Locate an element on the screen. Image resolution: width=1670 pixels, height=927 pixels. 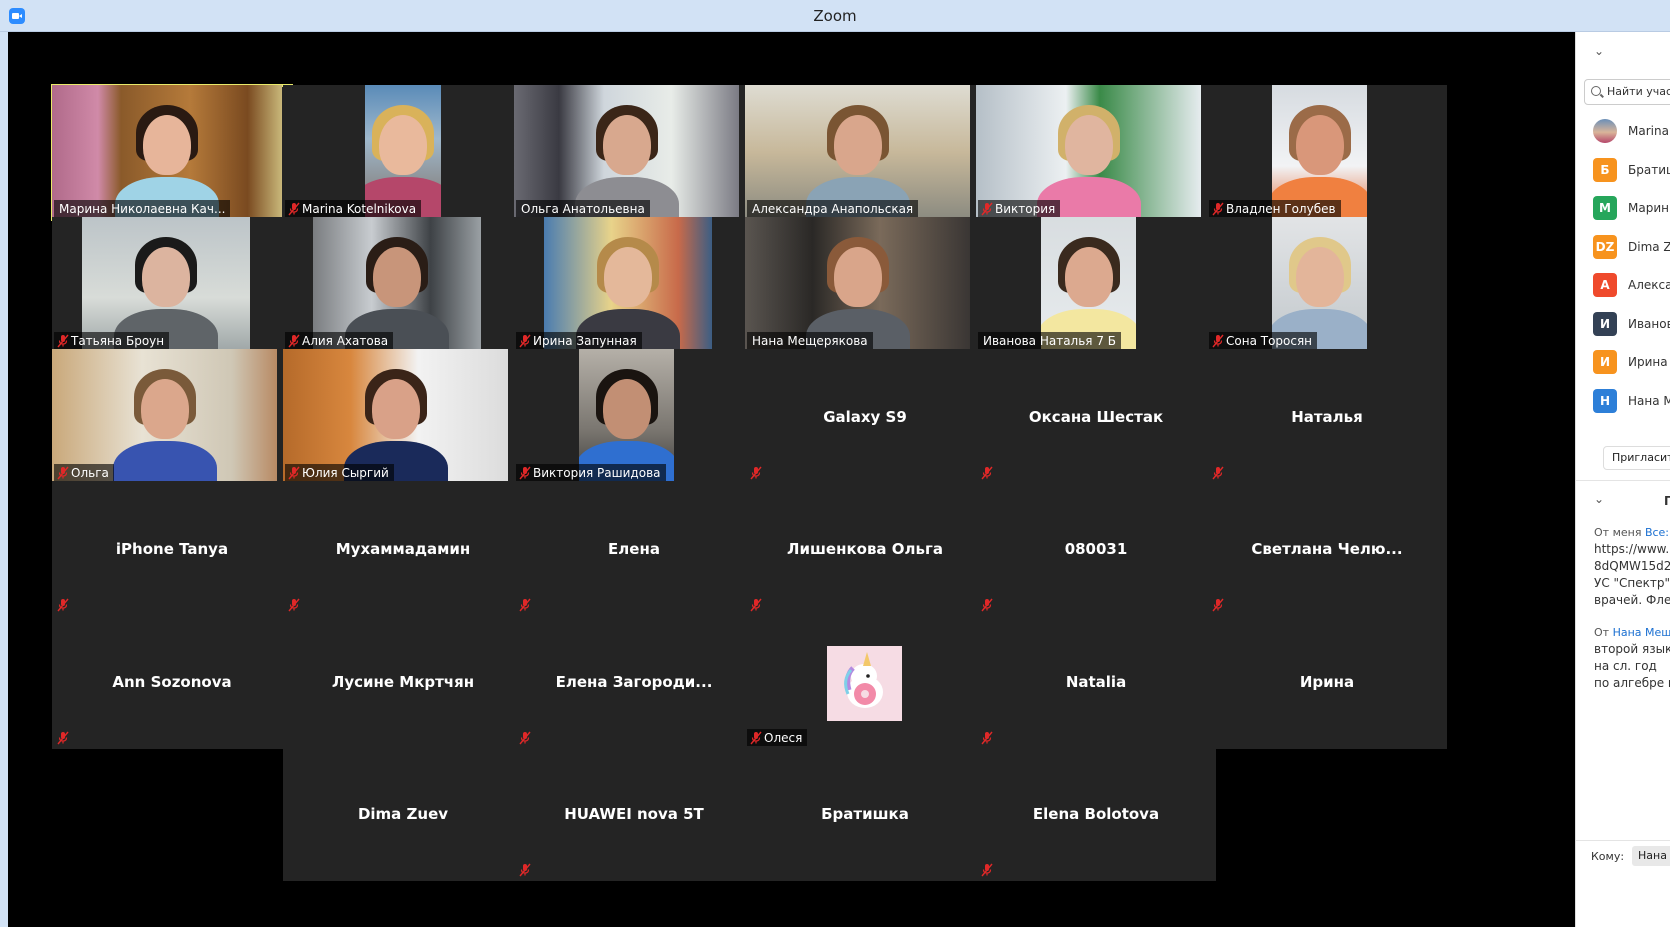
participant-tile: Galaxy S9 is located at coordinates (865, 416).